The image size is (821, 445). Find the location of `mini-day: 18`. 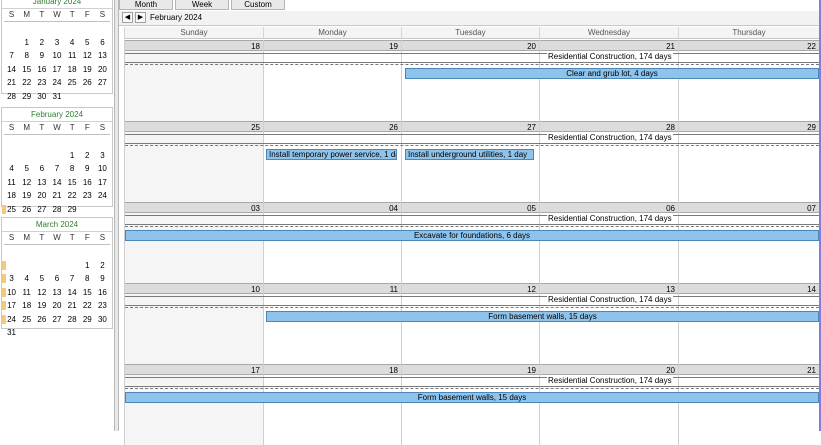

mini-day: 18 is located at coordinates (11, 196).